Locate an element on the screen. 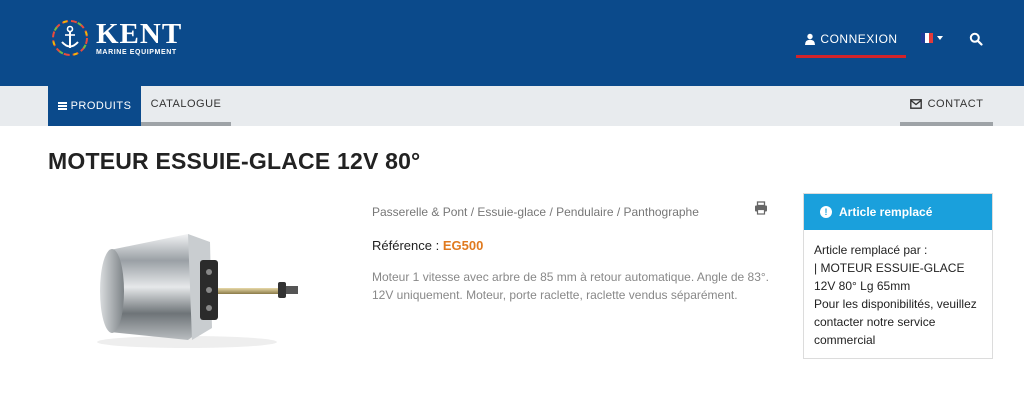  brand-tagline: MARINE EQUIPMENT is located at coordinates (136, 52).